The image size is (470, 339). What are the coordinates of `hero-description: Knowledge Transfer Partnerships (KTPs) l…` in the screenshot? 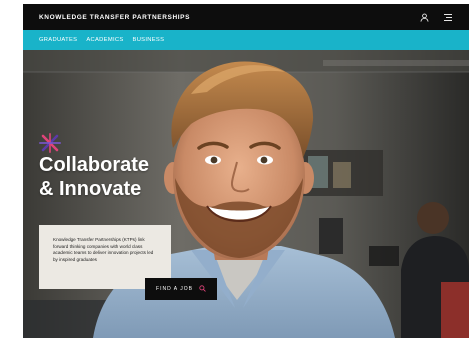 It's located at (103, 249).